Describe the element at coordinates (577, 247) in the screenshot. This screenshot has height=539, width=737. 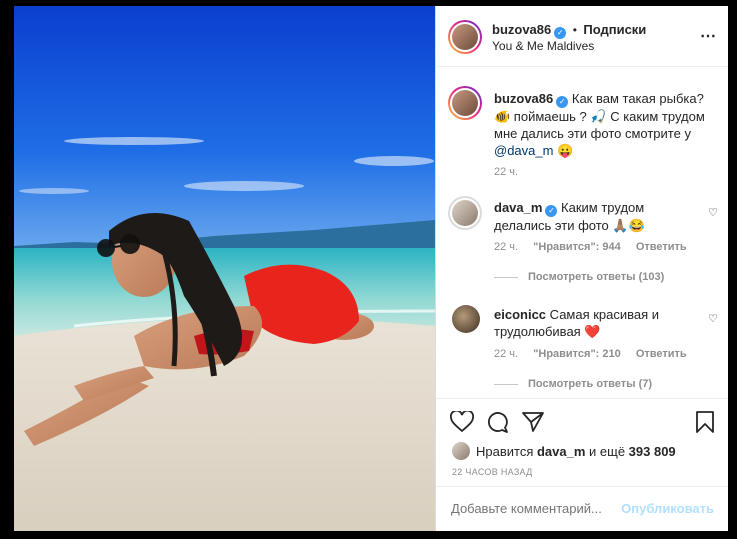
I see `comment-likes: "Нравится": 944` at that location.